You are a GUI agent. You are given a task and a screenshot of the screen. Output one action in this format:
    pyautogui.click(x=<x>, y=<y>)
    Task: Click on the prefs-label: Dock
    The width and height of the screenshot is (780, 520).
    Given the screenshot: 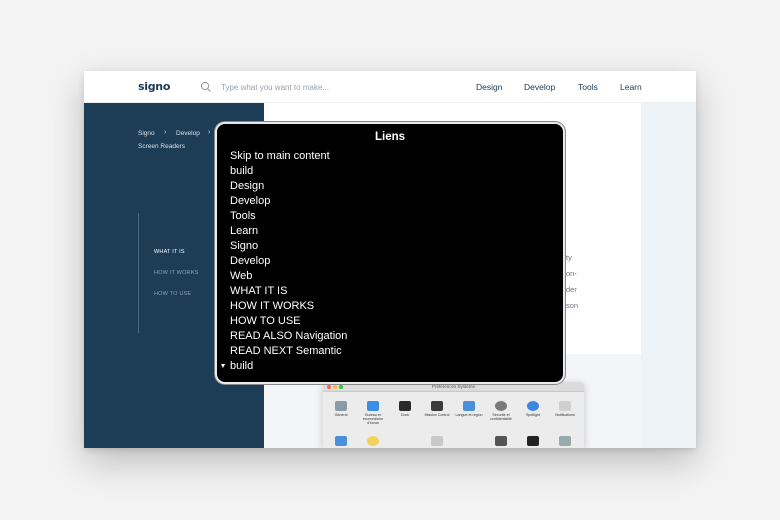 What is the action you would take?
    pyautogui.click(x=405, y=415)
    